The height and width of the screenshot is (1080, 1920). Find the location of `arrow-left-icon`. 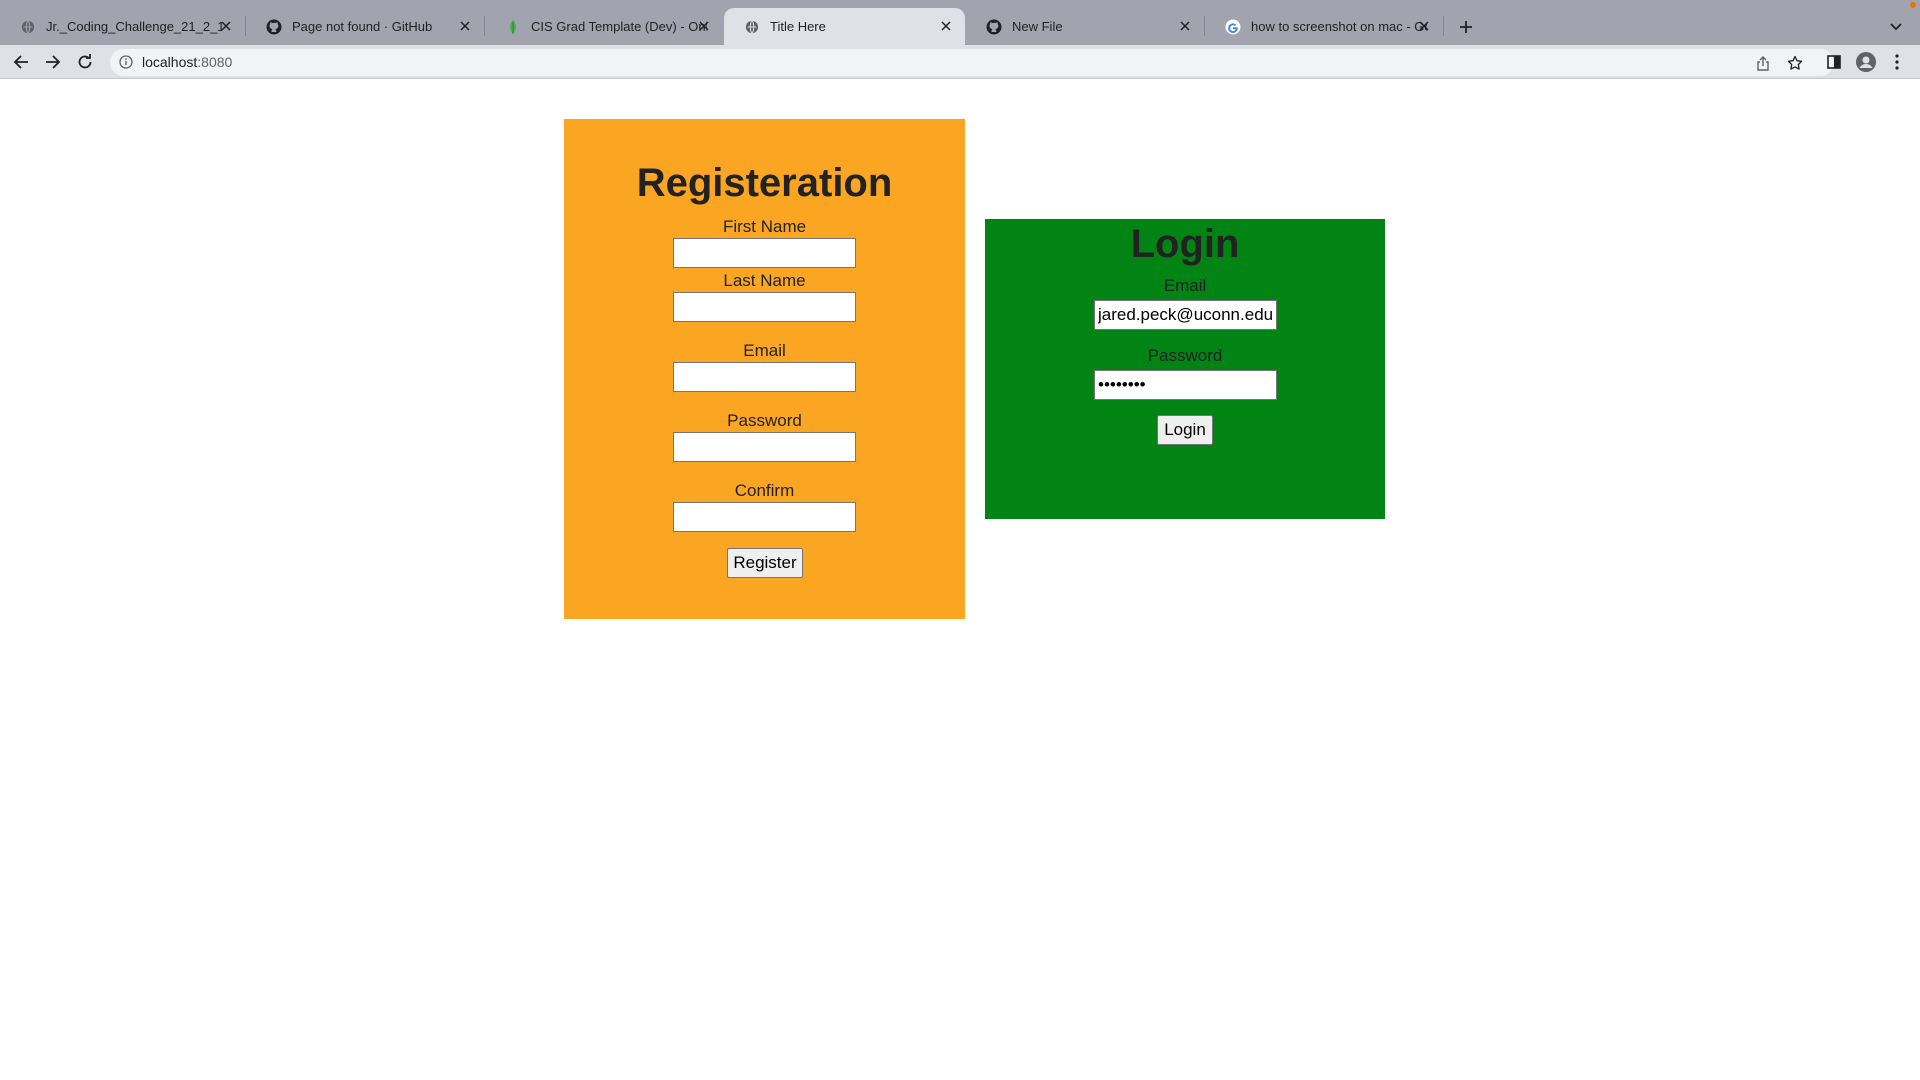

arrow-left-icon is located at coordinates (20, 62).